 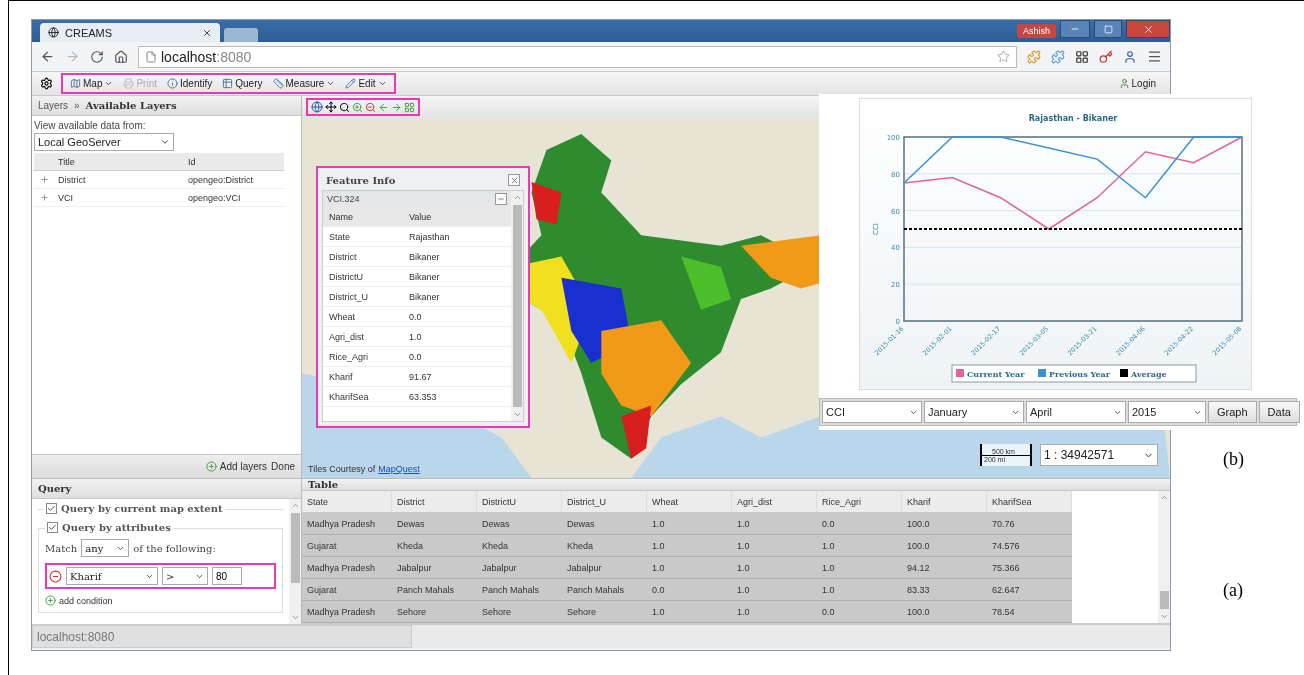 I want to click on toolbar-button: Map, so click(x=92, y=83).